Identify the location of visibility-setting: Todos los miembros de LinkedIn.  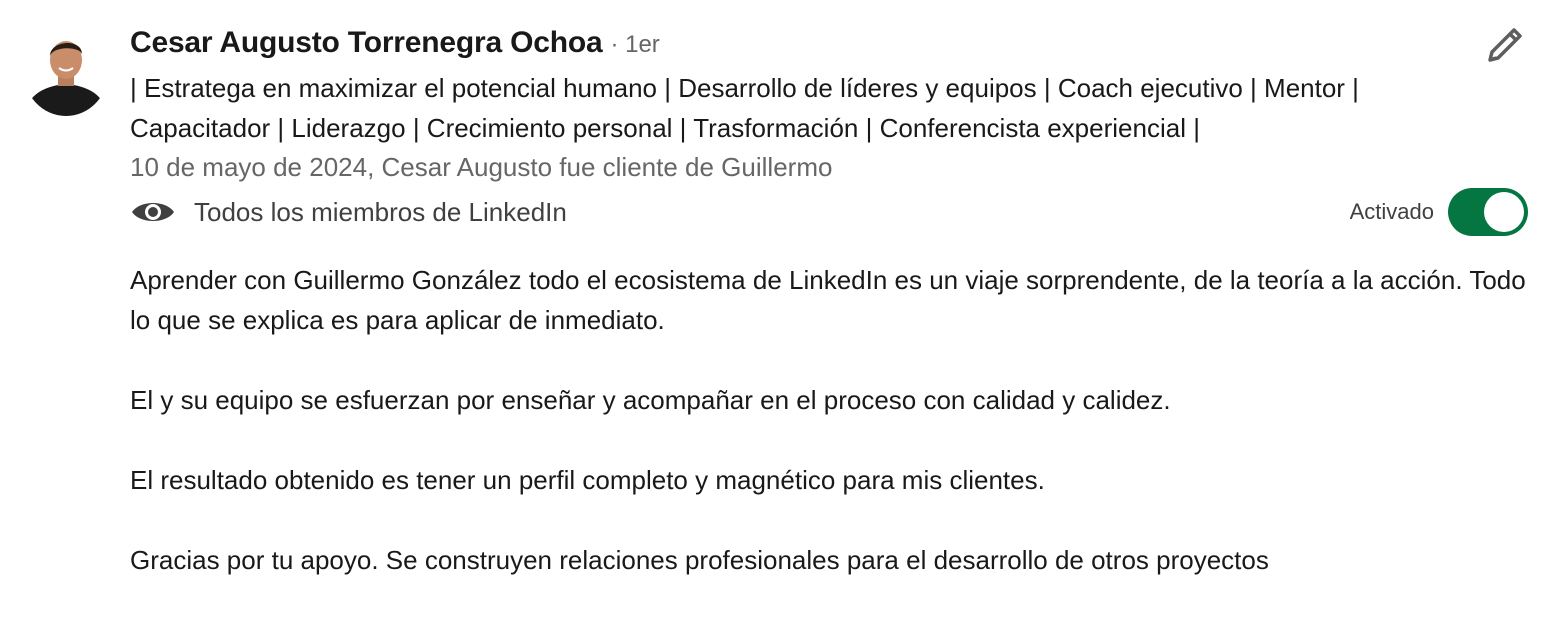
(348, 212).